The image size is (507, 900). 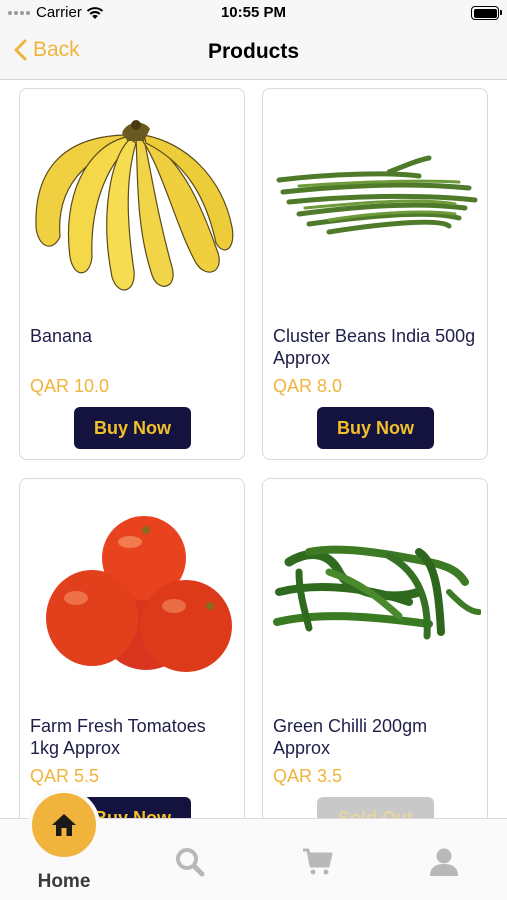 I want to click on page-title: Products, so click(x=253, y=51).